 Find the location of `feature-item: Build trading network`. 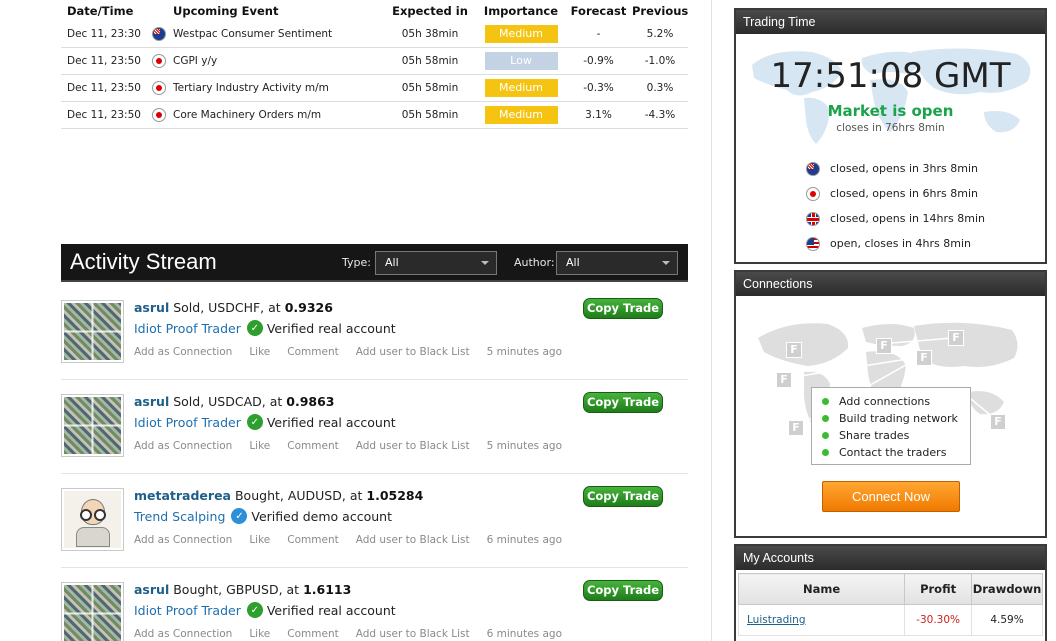

feature-item: Build trading network is located at coordinates (896, 418).